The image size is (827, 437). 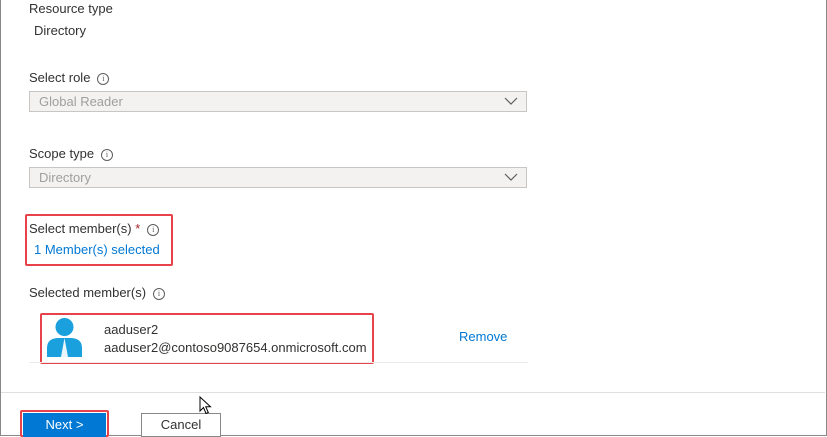 What do you see at coordinates (181, 425) in the screenshot?
I see `cancel-button: Cancel` at bounding box center [181, 425].